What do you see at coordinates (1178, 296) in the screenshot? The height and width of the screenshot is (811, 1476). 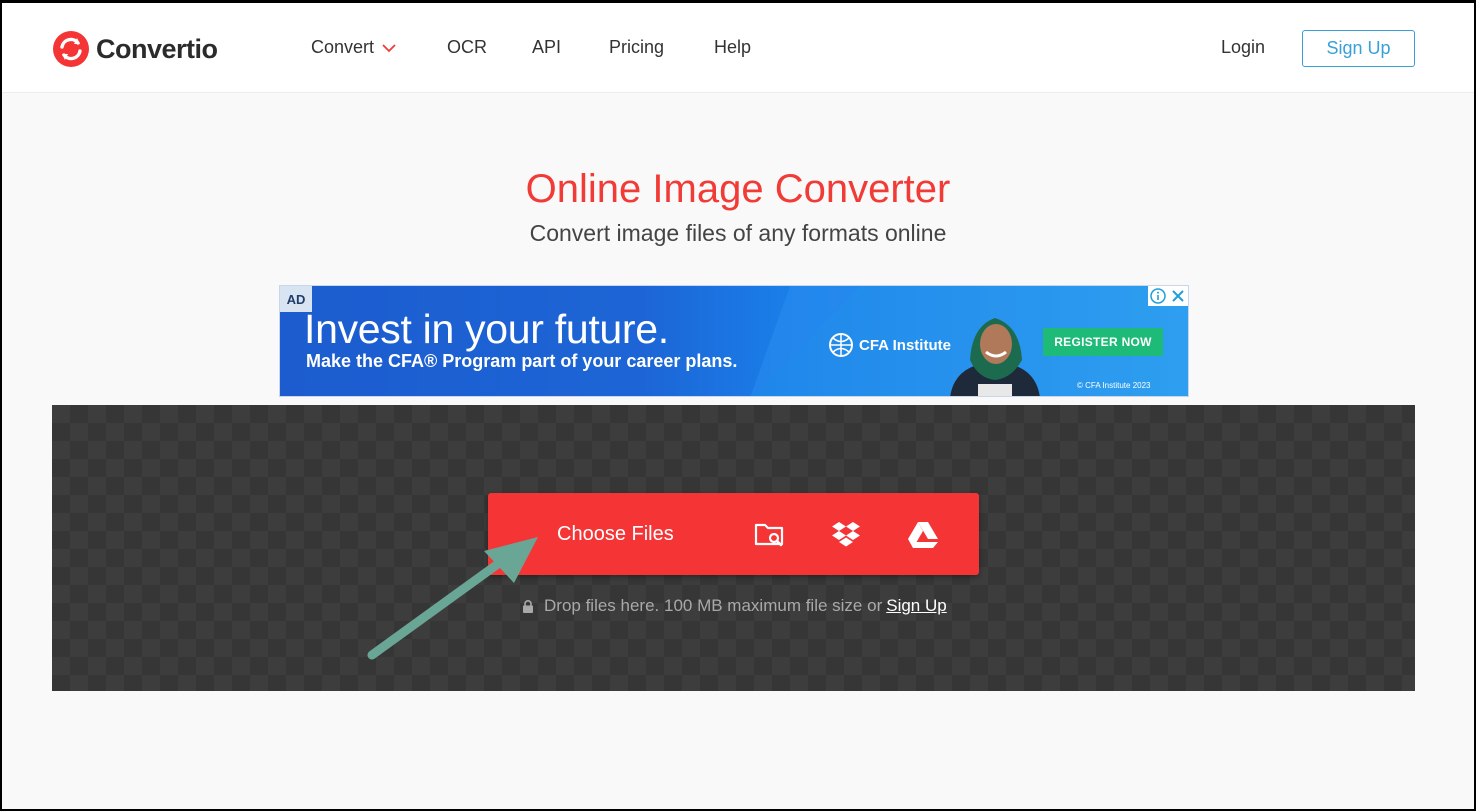 I see `ad-close-icon` at bounding box center [1178, 296].